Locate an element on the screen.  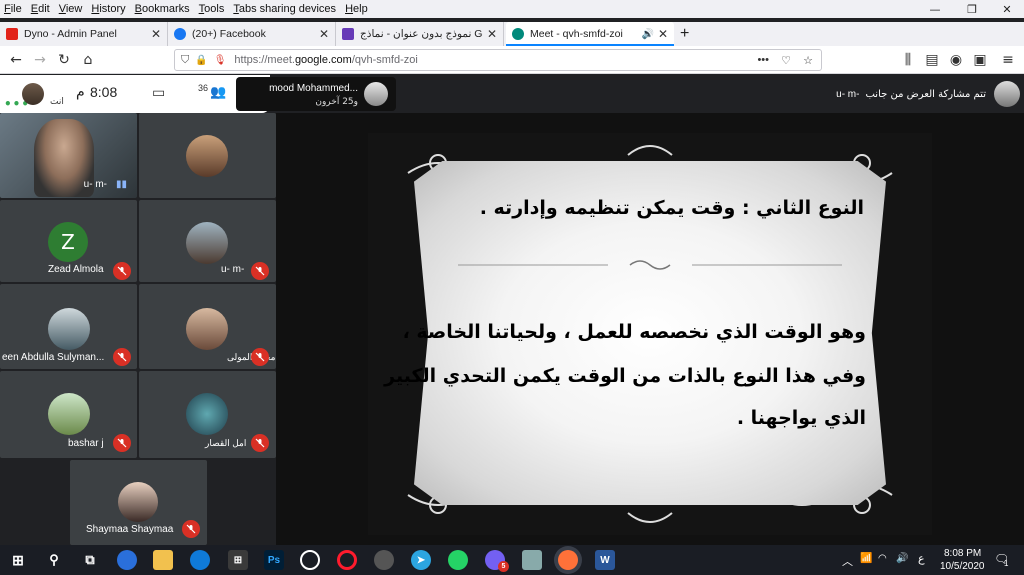
reload-icon: ↻ is located at coordinates (64, 60).